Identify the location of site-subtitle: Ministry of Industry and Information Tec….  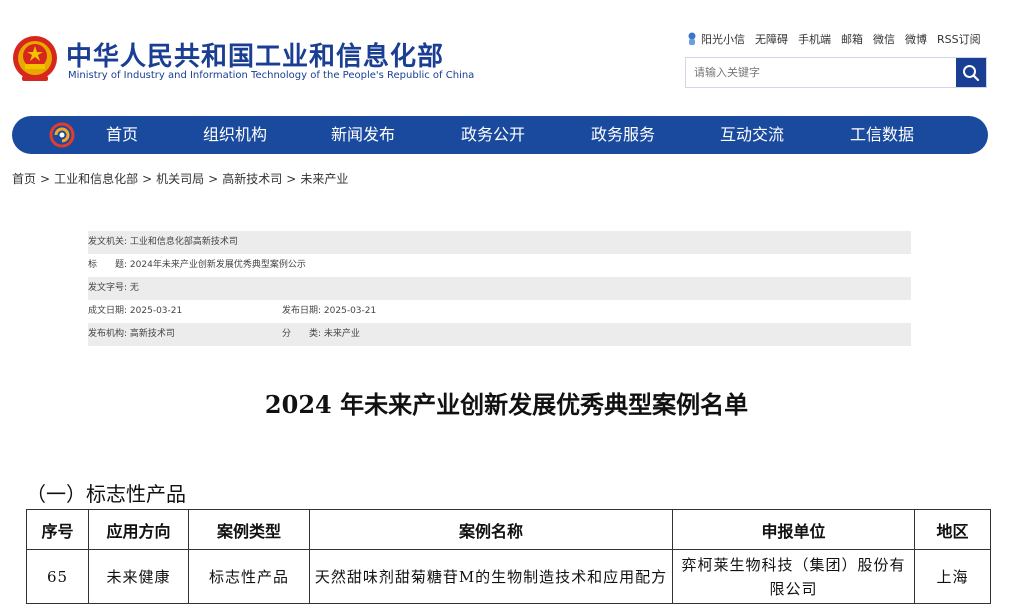
(271, 75).